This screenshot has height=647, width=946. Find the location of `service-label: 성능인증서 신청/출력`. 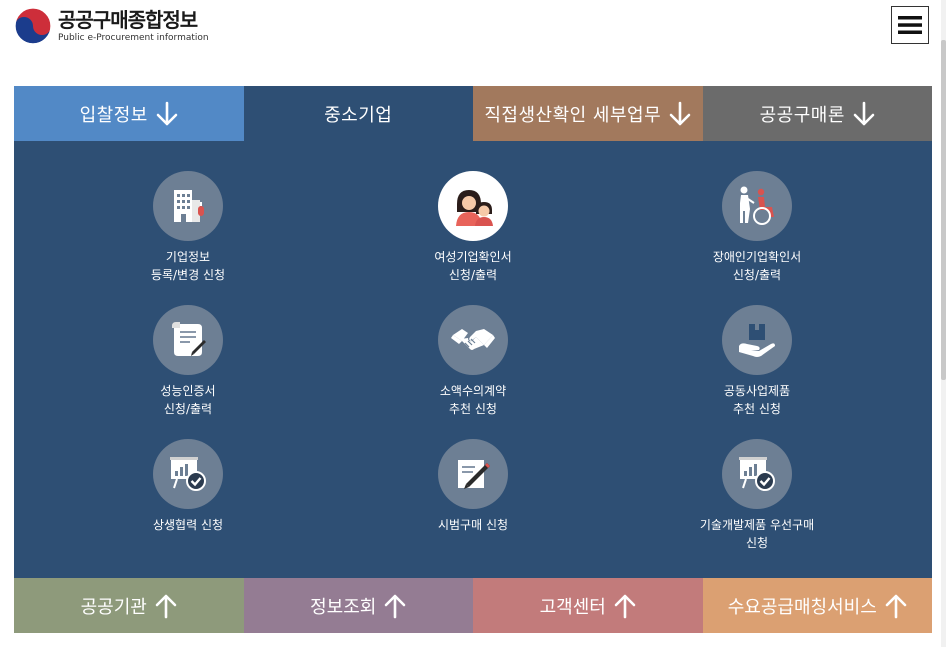

service-label: 성능인증서 신청/출력 is located at coordinates (188, 400).